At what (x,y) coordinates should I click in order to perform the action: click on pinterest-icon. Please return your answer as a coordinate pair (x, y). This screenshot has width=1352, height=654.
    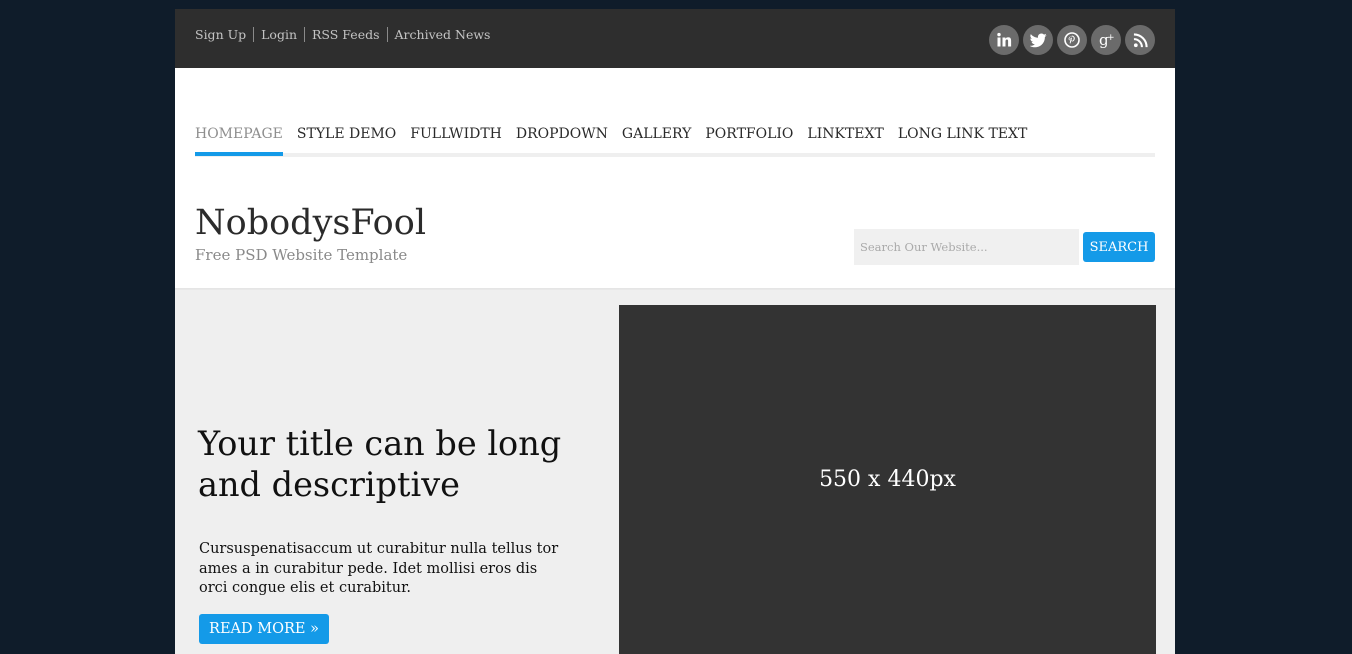
    Looking at the image, I should click on (1072, 40).